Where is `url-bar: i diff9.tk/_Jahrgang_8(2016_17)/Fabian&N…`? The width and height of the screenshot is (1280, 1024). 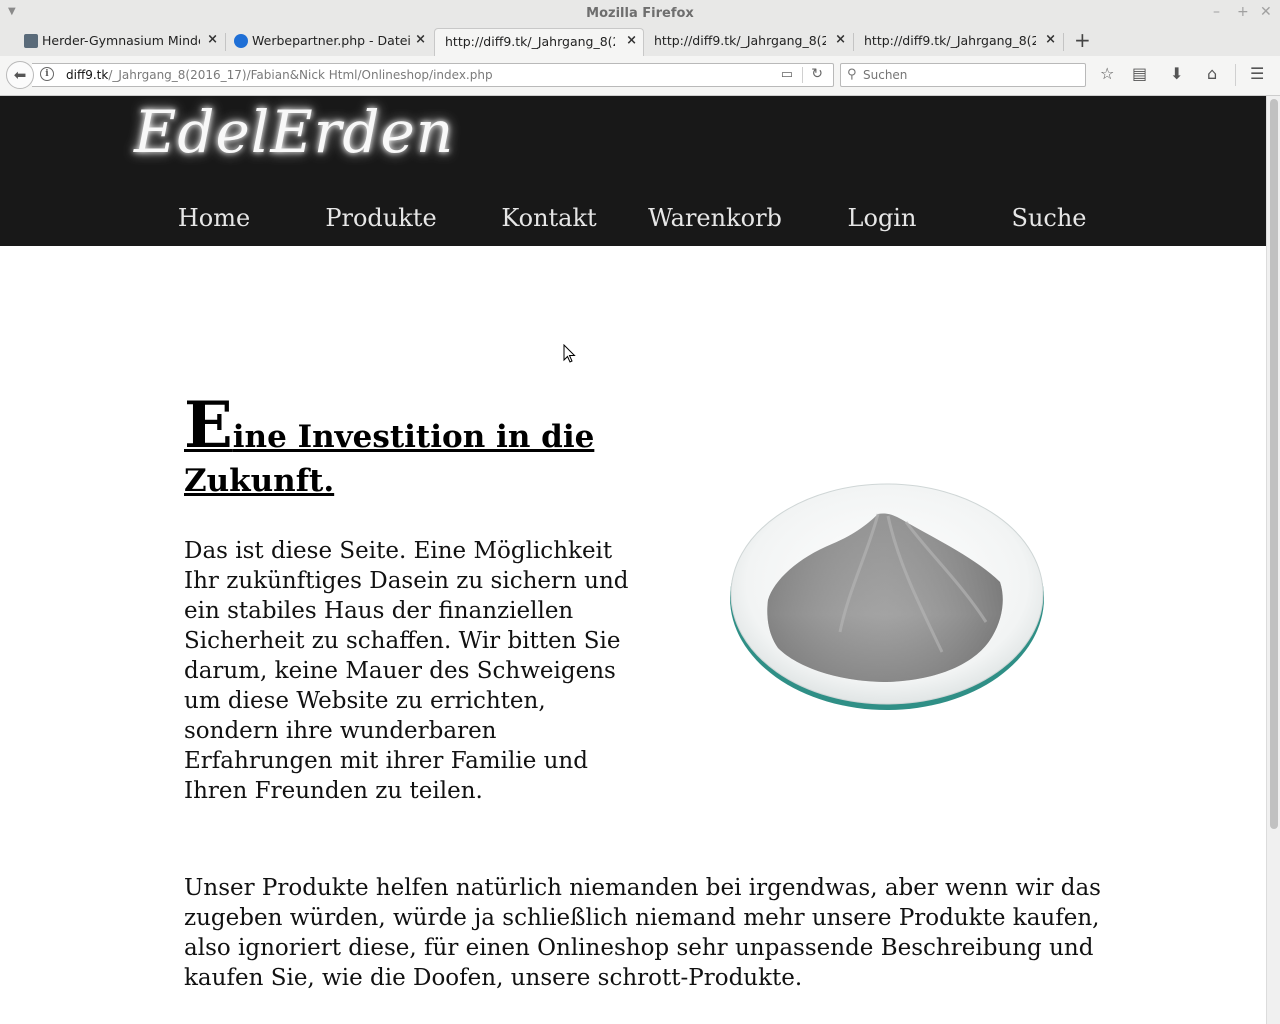 url-bar: i diff9.tk/_Jahrgang_8(2016_17)/Fabian&N… is located at coordinates (433, 75).